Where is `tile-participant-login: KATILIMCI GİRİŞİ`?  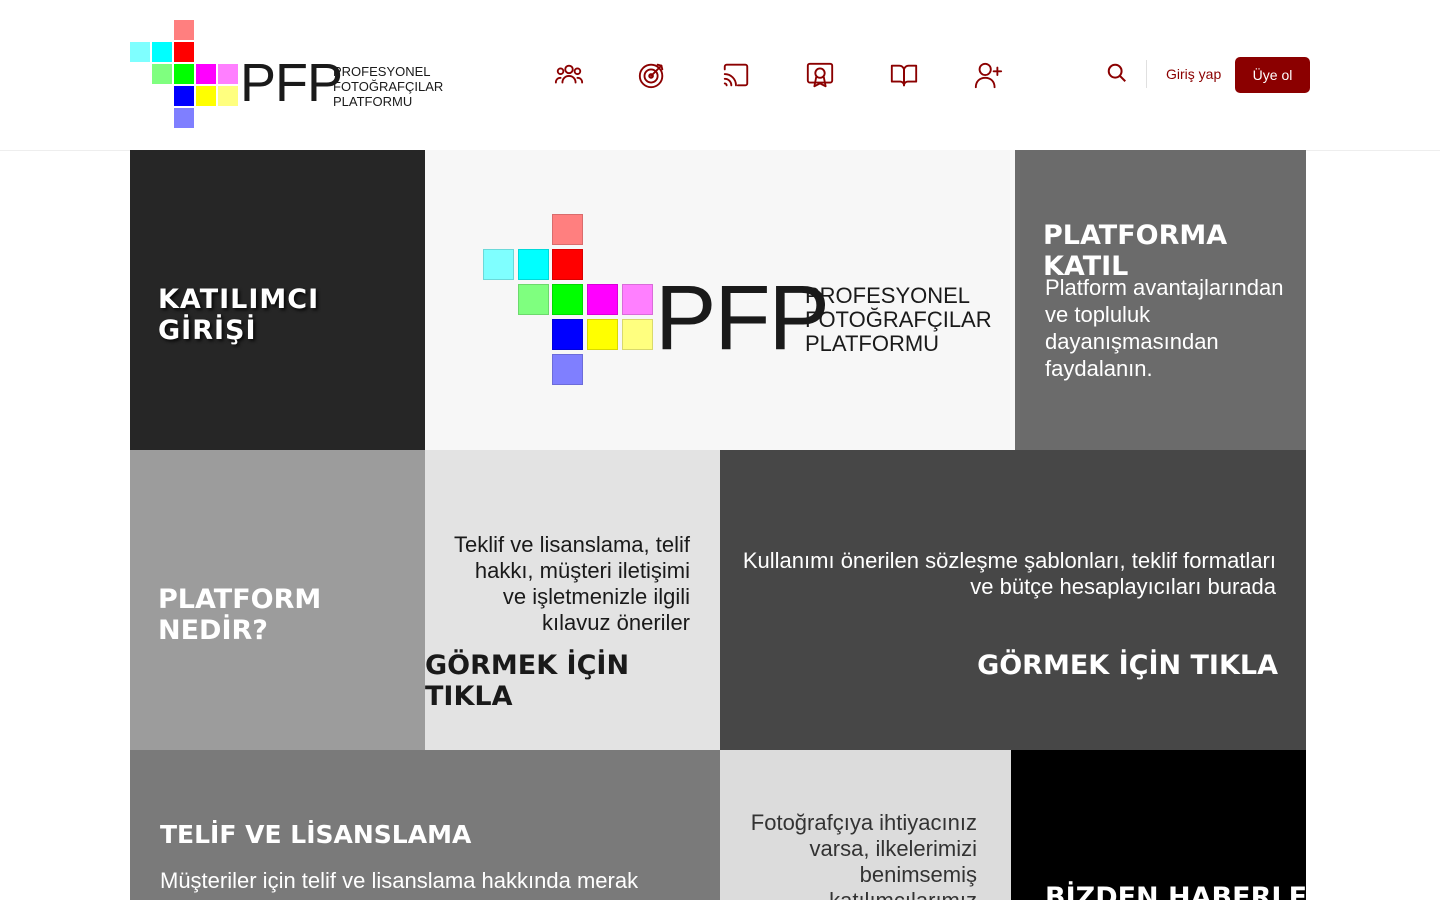
tile-participant-login: KATILIMCI GİRİŞİ is located at coordinates (277, 300).